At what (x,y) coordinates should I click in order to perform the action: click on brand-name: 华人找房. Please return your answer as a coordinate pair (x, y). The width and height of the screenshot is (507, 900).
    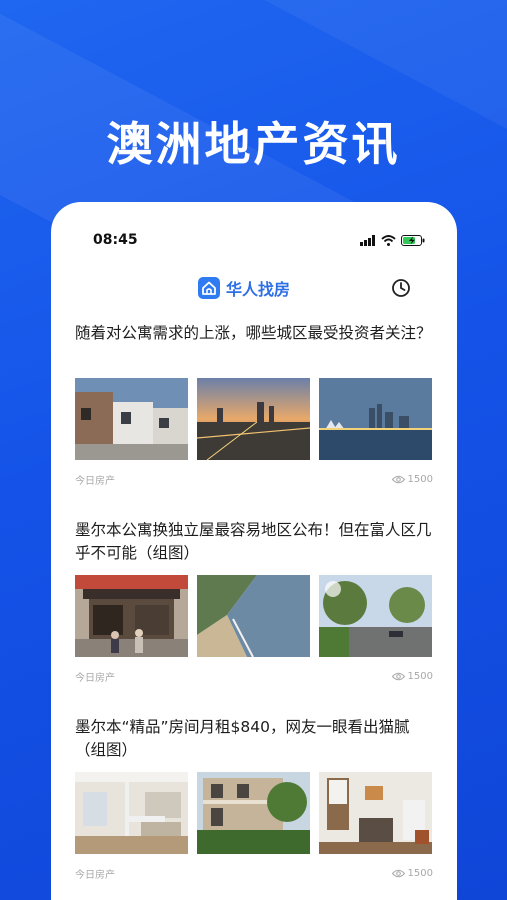
    Looking at the image, I should click on (258, 289).